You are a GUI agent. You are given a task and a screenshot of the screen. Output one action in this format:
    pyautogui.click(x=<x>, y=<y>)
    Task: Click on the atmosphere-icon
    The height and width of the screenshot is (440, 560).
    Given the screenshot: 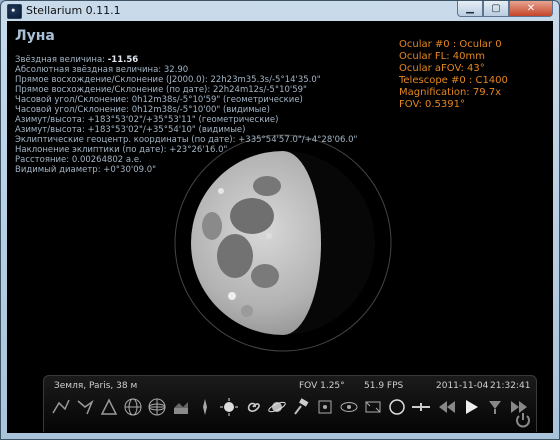 What is the action you would take?
    pyautogui.click(x=229, y=407)
    